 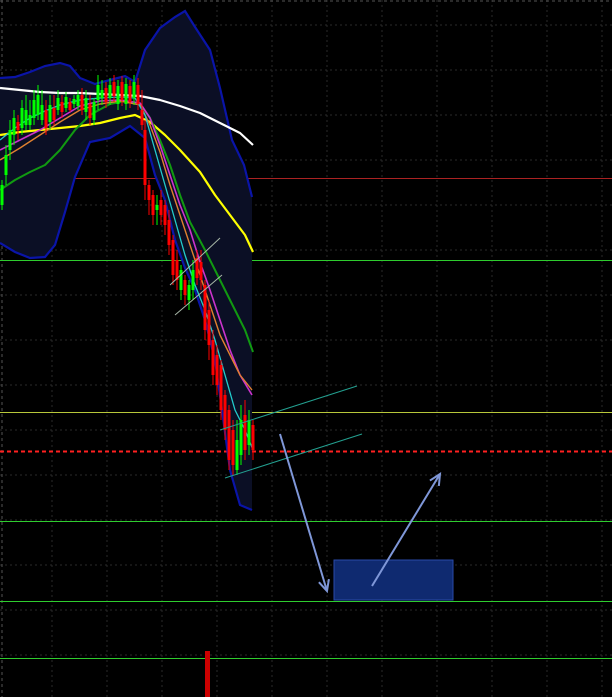 What do you see at coordinates (207, 674) in the screenshot?
I see `volume-bar` at bounding box center [207, 674].